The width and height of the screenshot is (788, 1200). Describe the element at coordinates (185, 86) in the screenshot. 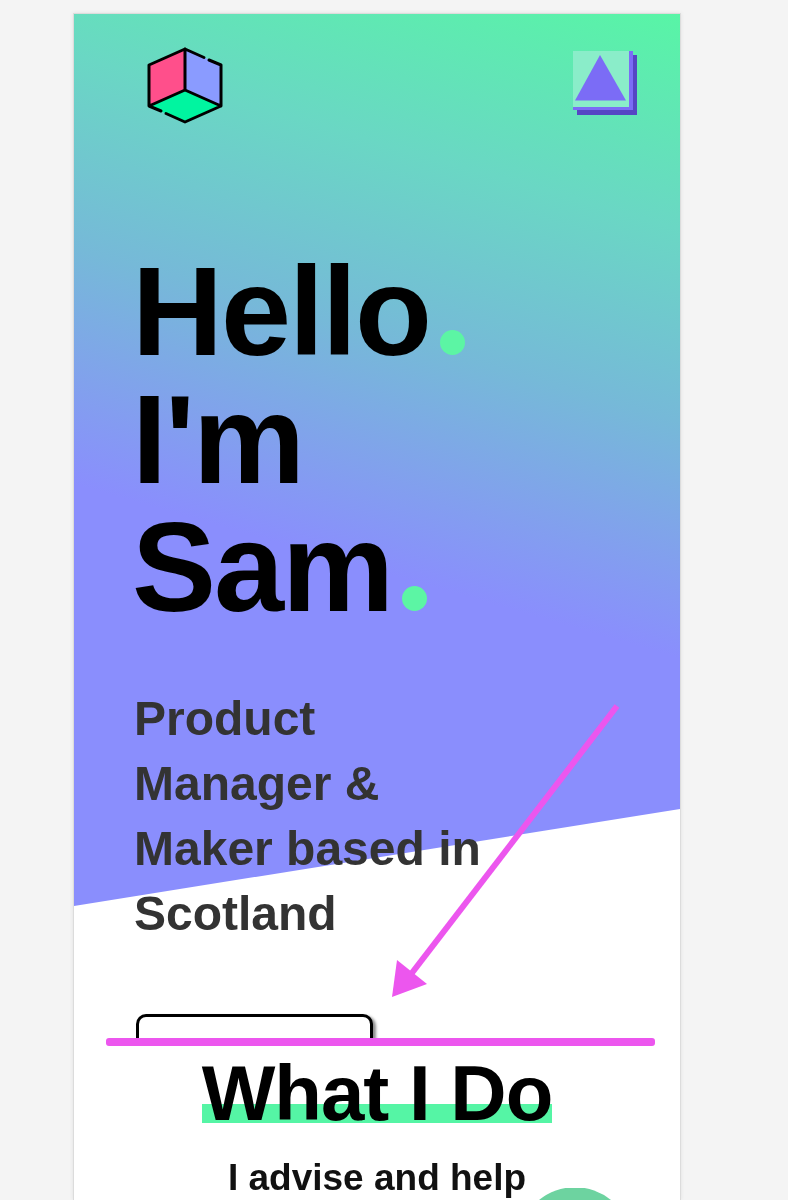

I see `cube-icon` at that location.